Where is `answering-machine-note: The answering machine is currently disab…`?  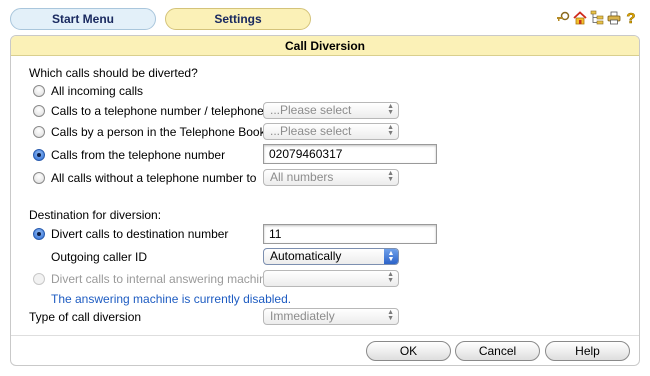 answering-machine-note: The answering machine is currently disab… is located at coordinates (171, 299).